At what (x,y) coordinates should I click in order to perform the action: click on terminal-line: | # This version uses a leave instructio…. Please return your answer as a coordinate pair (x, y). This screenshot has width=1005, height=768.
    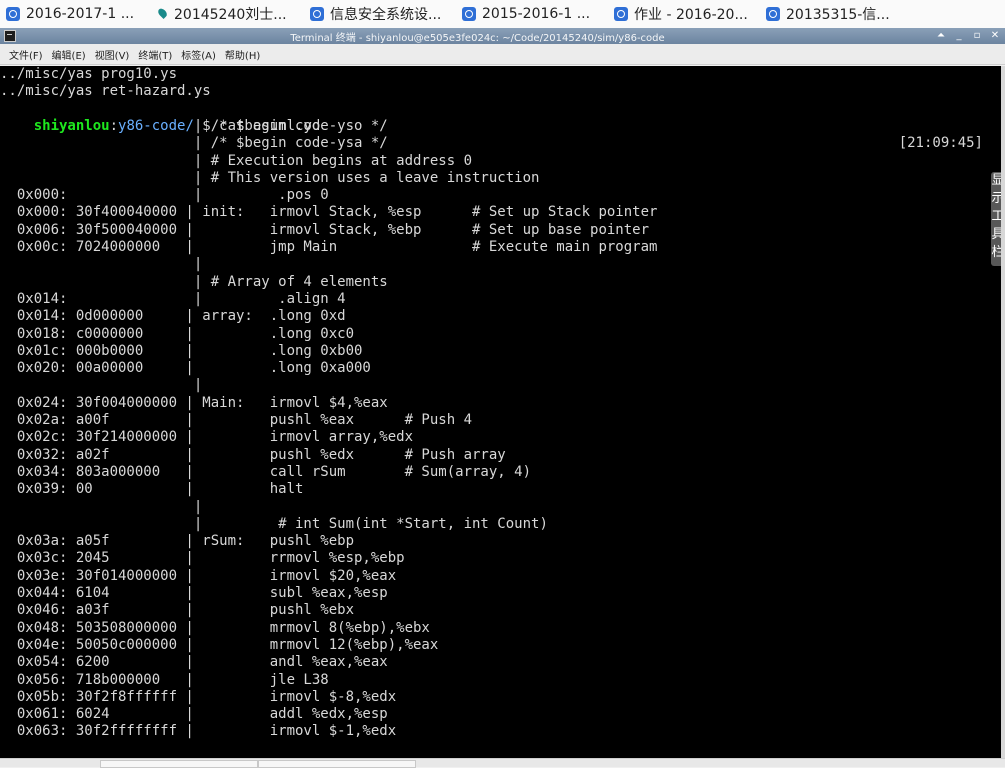
    Looking at the image, I should click on (270, 177).